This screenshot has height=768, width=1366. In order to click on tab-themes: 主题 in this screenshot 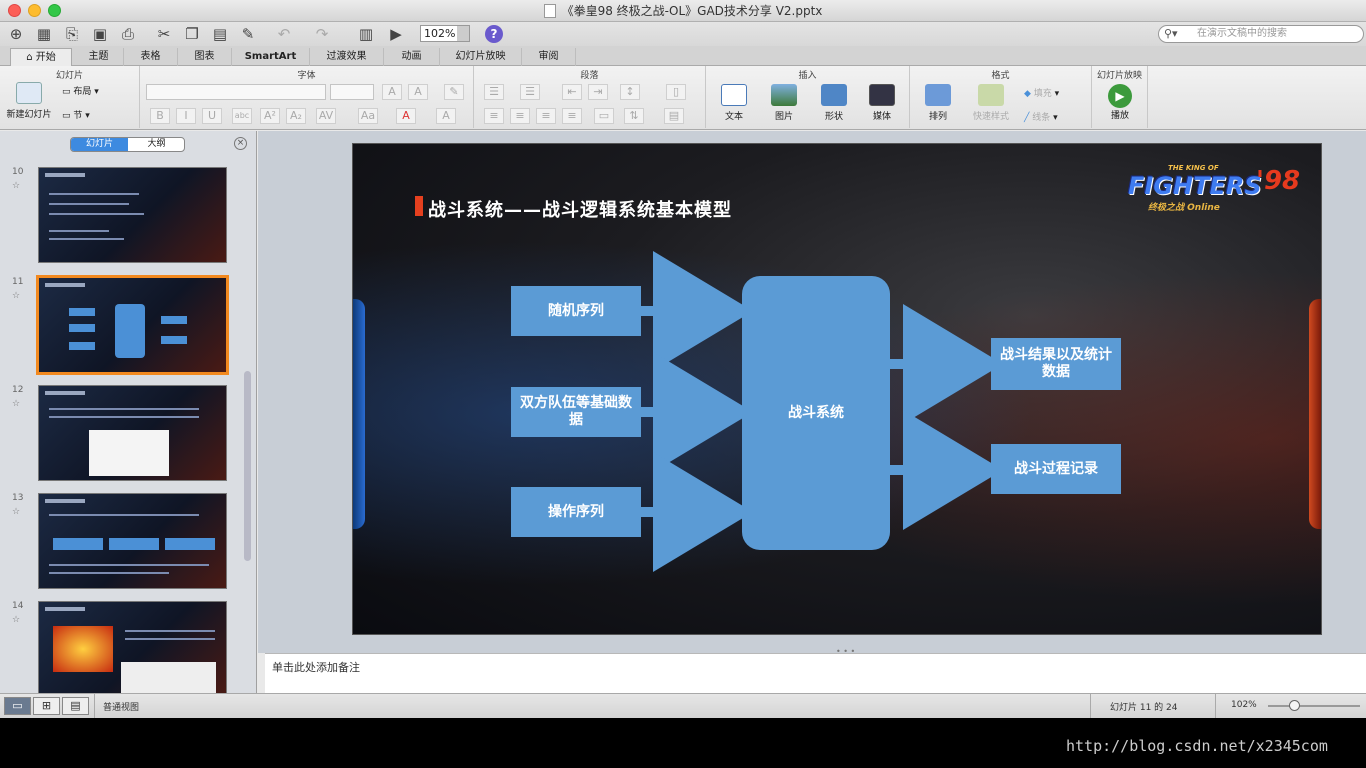, I will do `click(99, 57)`.